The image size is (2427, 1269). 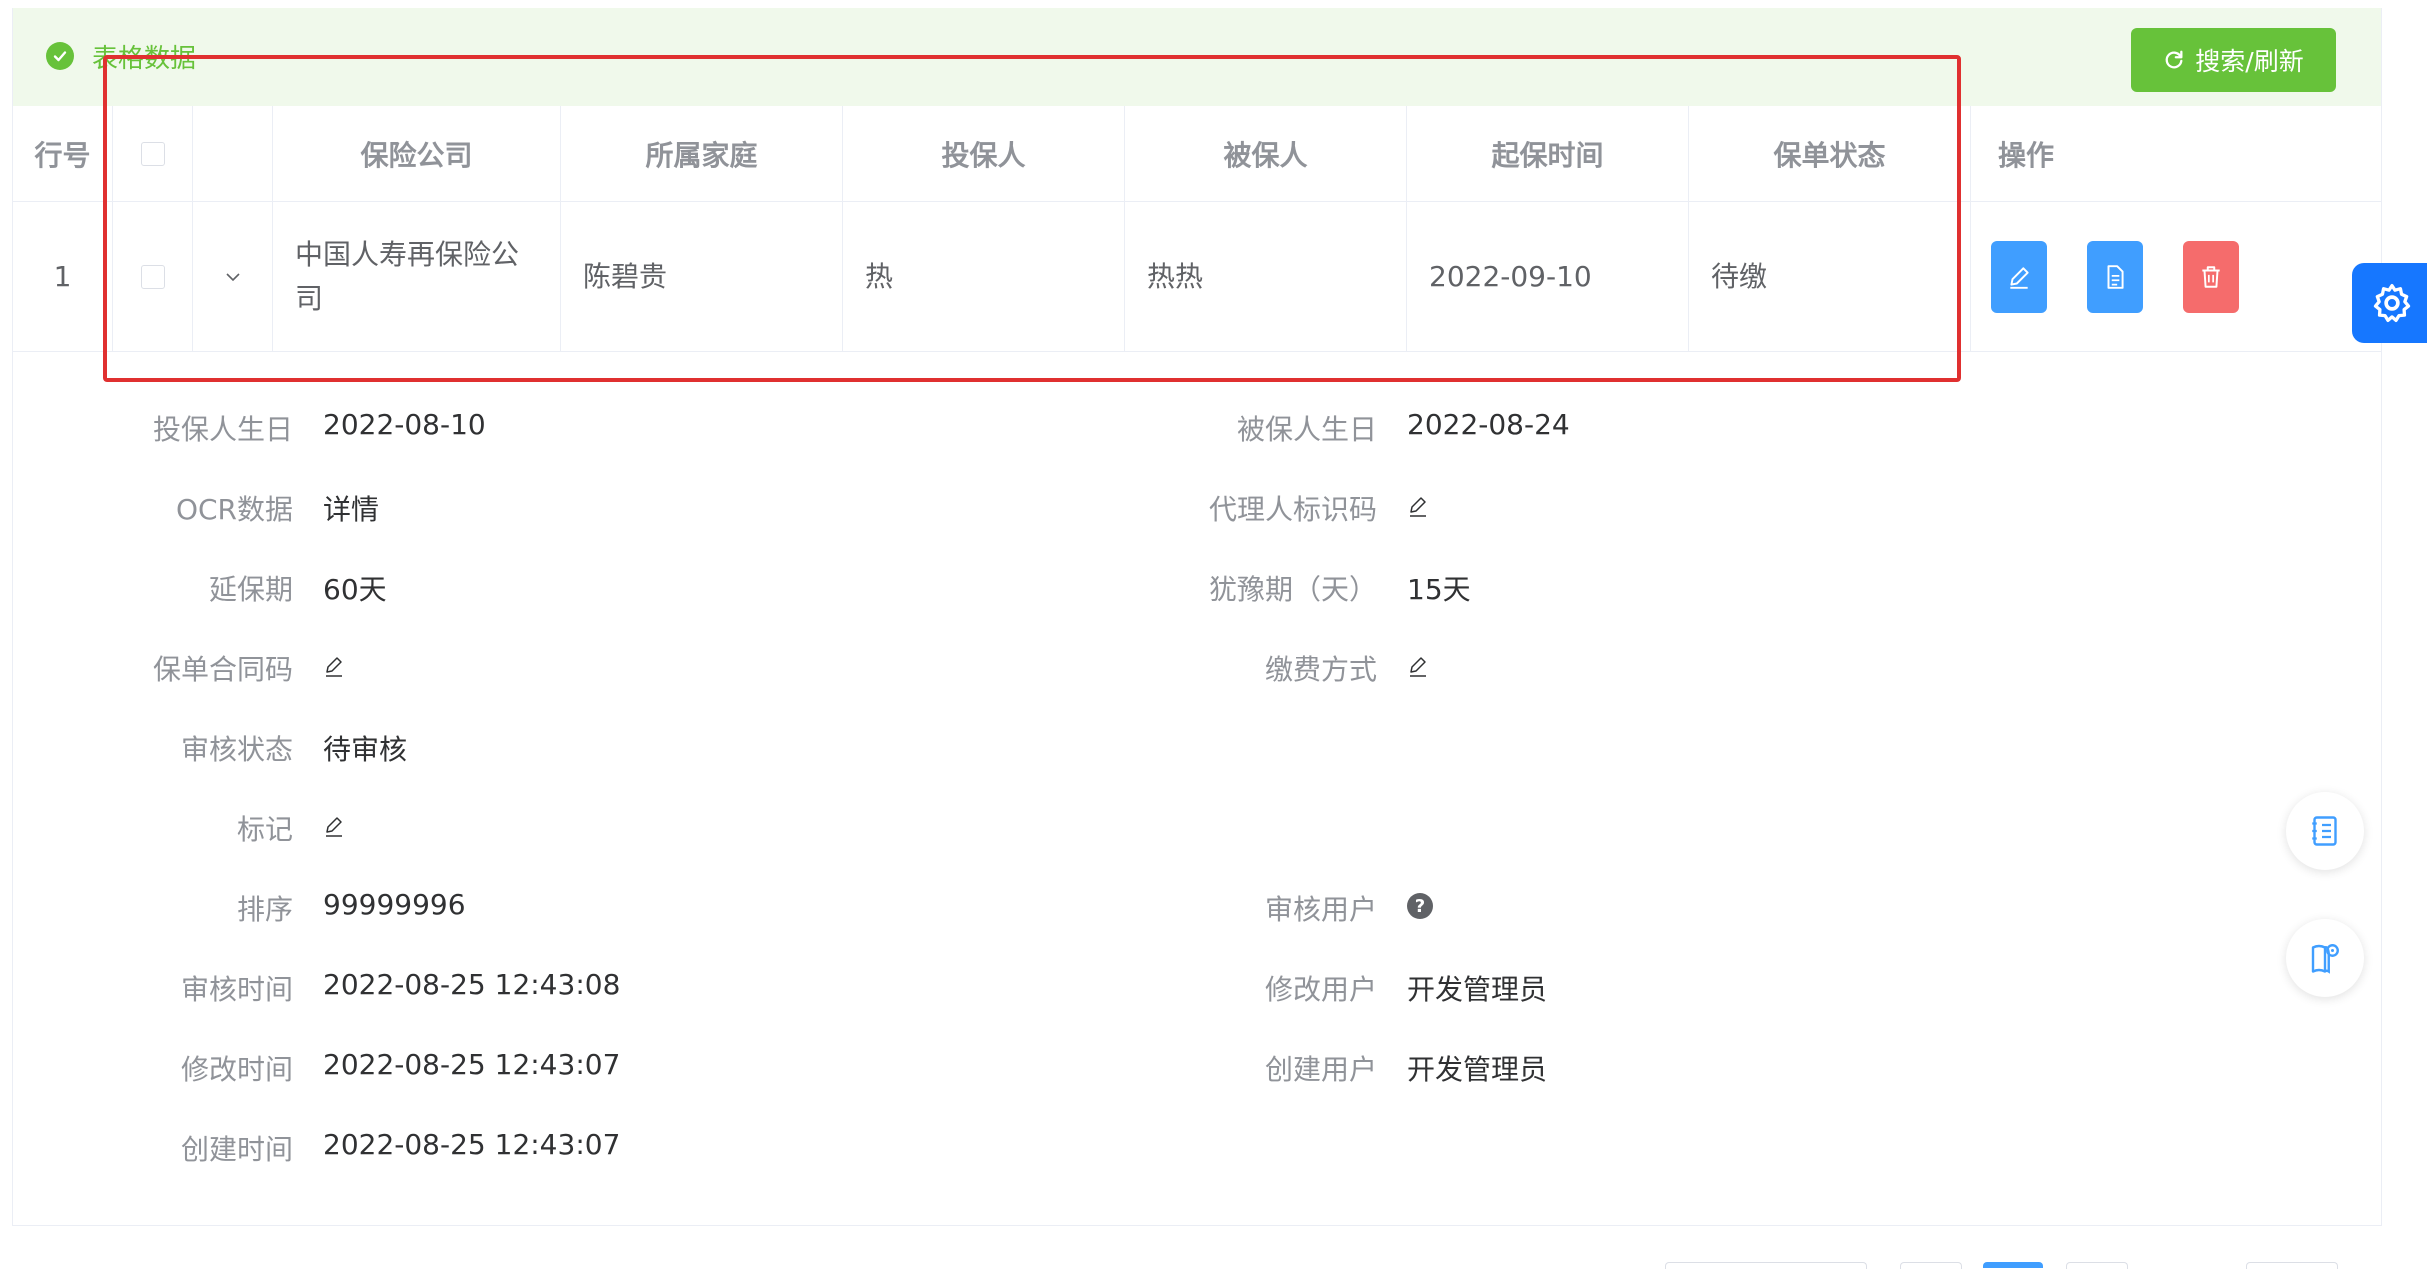 What do you see at coordinates (233, 153) in the screenshot?
I see `column-header-expand` at bounding box center [233, 153].